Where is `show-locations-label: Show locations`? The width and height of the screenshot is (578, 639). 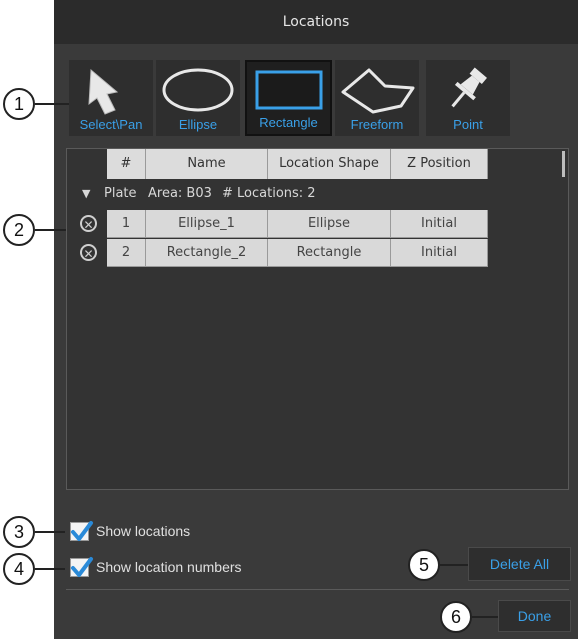
show-locations-label: Show locations is located at coordinates (143, 531).